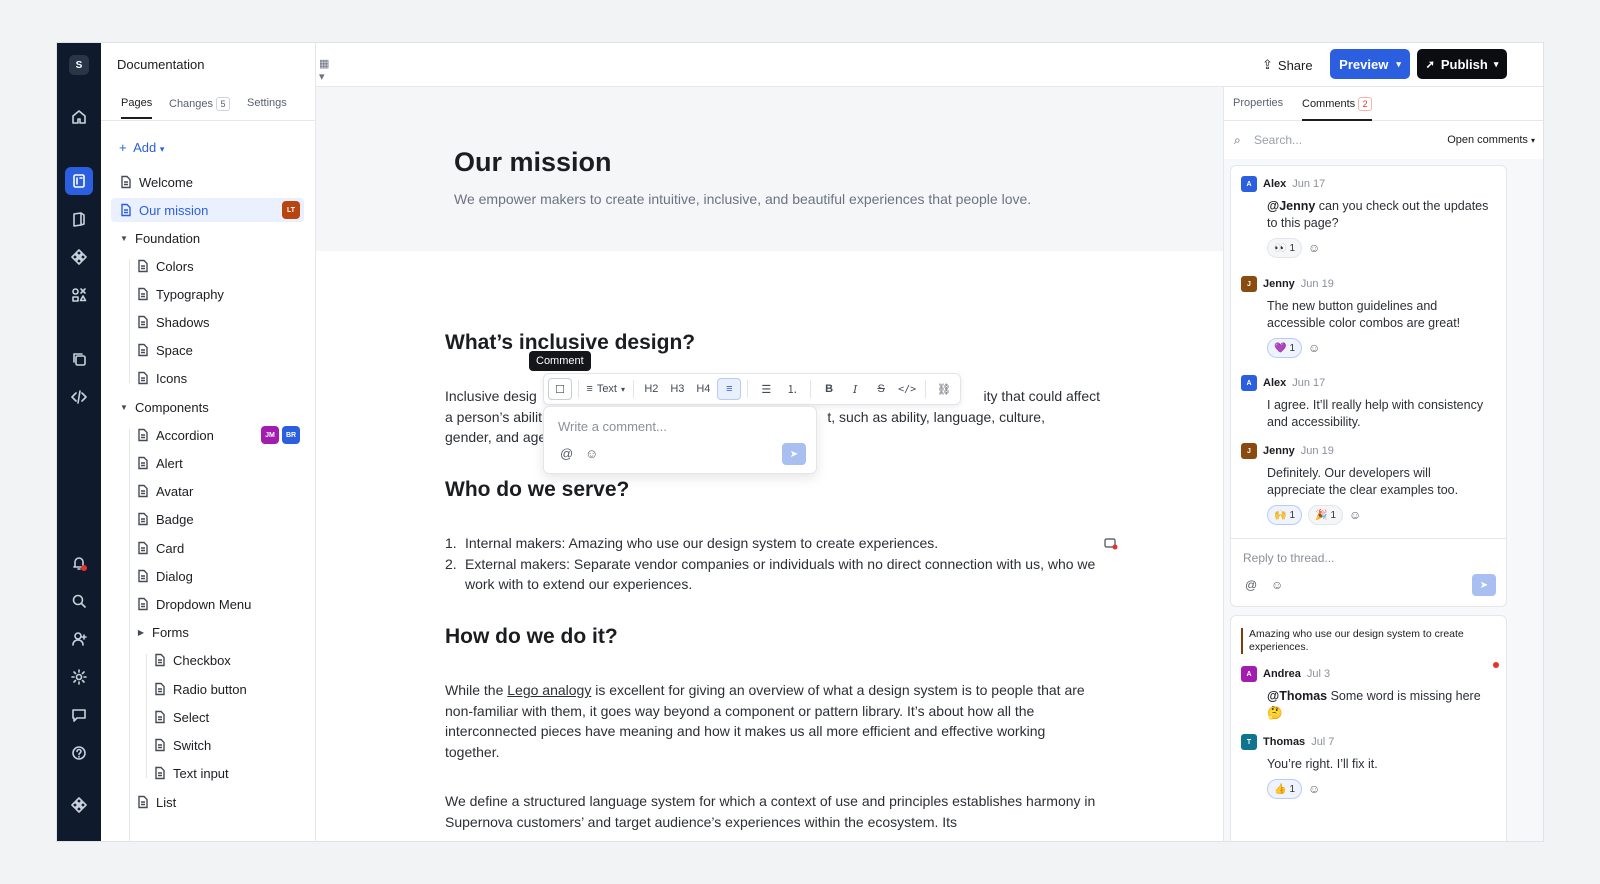 The width and height of the screenshot is (1600, 884). Describe the element at coordinates (1285, 789) in the screenshot. I see `reaction-chip: 👍 1` at that location.